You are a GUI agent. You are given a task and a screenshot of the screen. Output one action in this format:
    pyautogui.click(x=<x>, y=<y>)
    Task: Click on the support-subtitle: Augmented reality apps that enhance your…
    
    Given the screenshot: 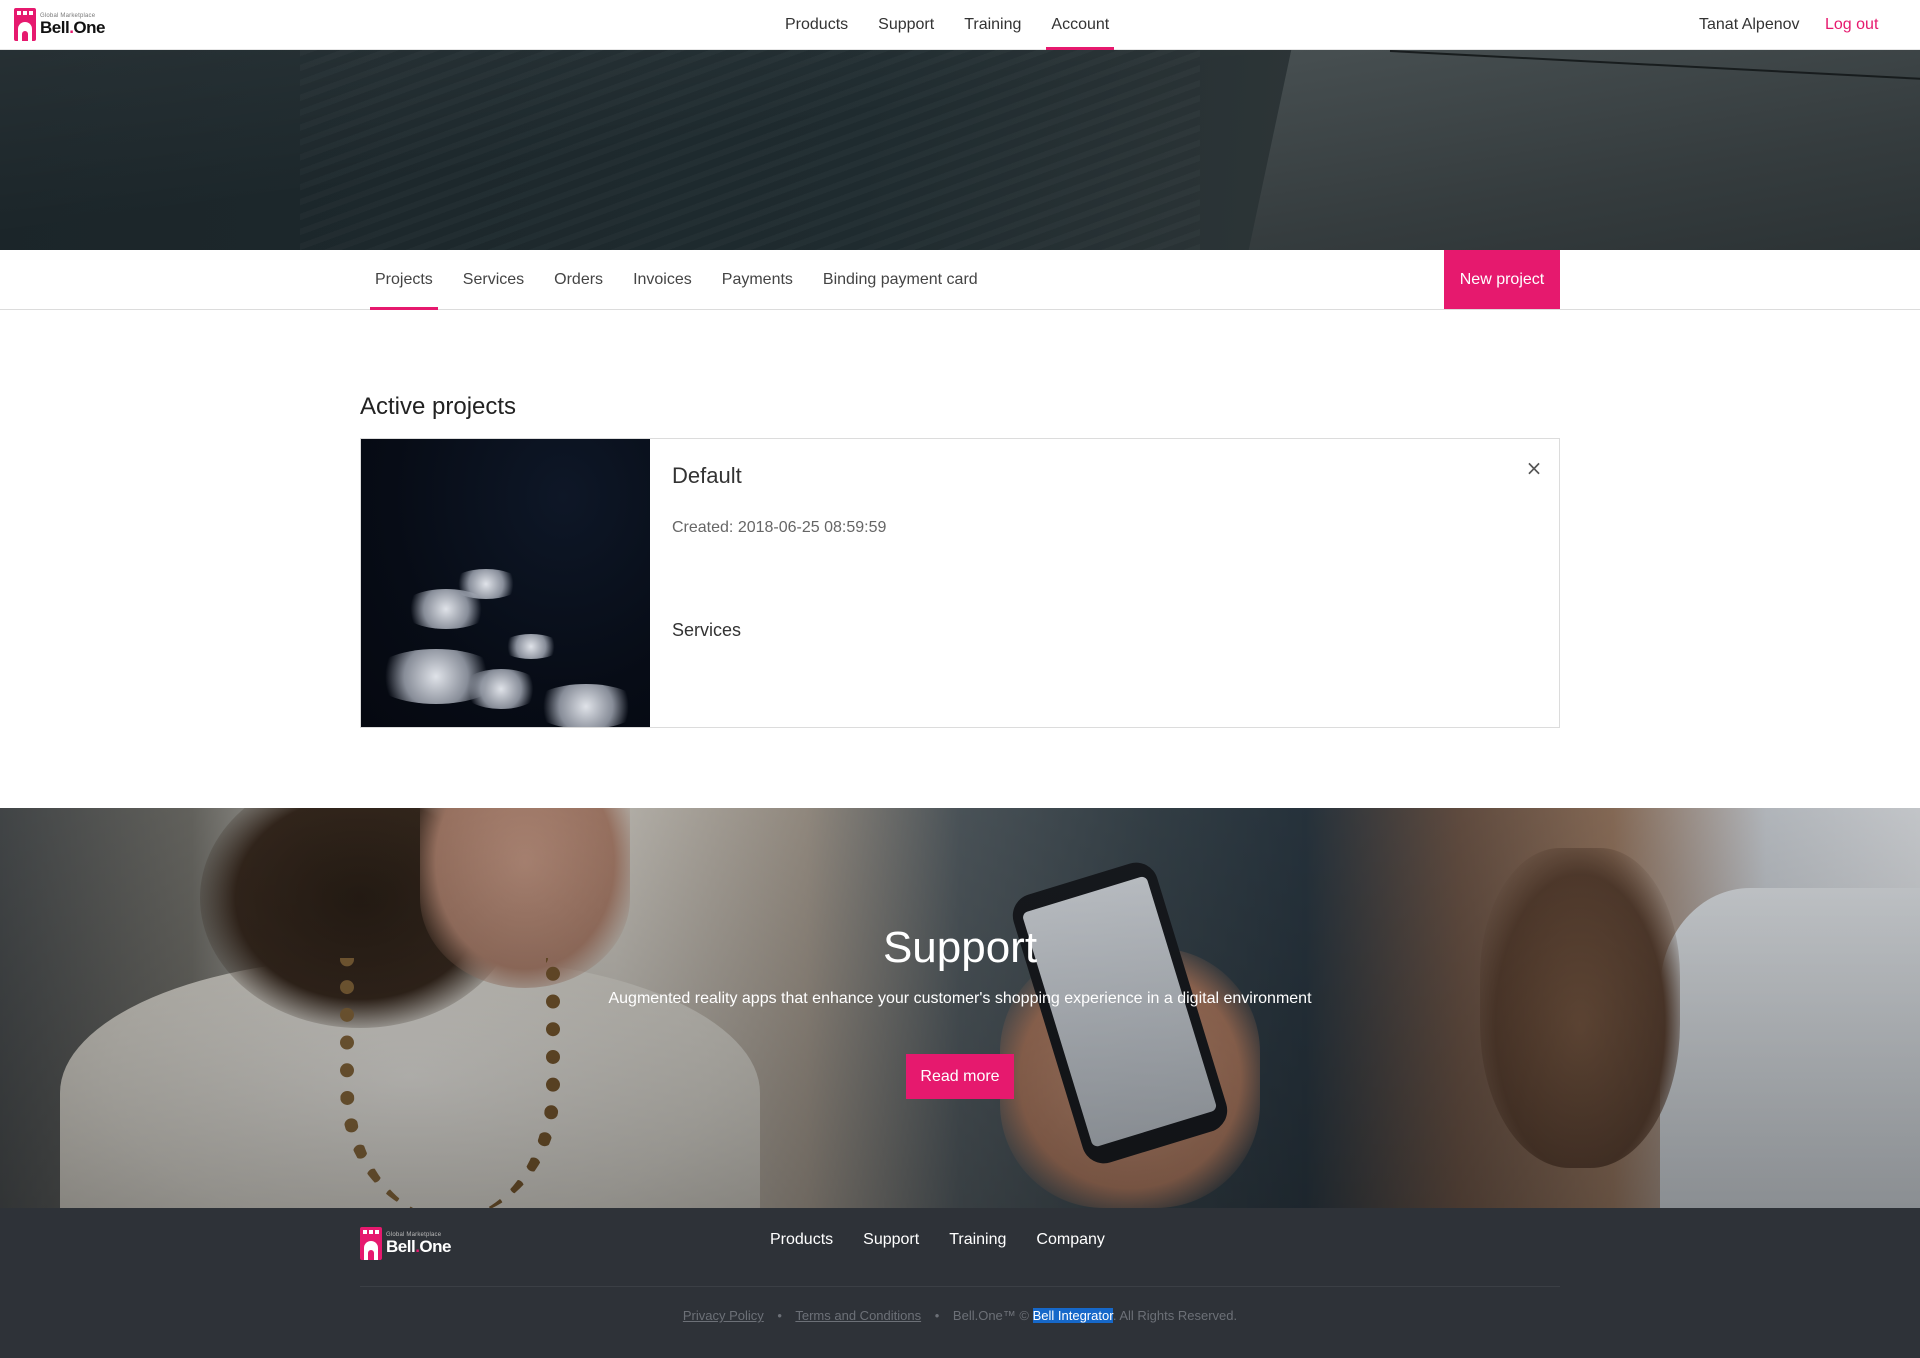 What is the action you would take?
    pyautogui.click(x=960, y=998)
    